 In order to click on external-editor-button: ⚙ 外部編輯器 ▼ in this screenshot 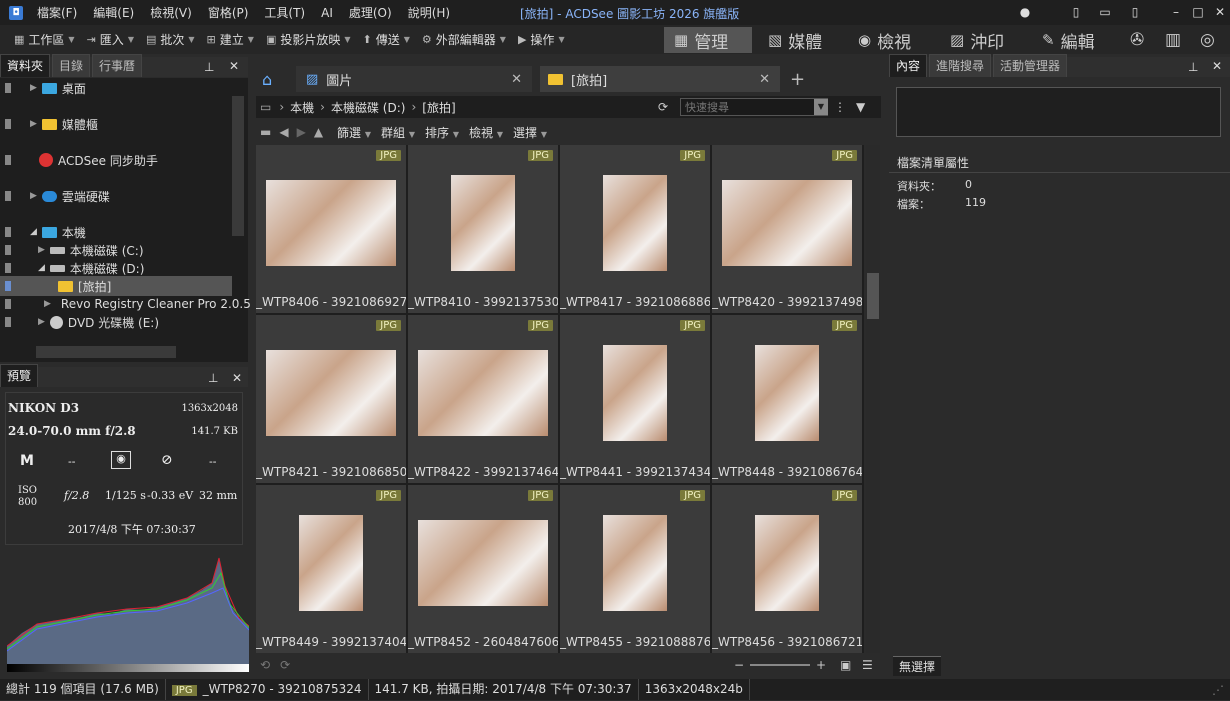, I will do `click(464, 39)`.